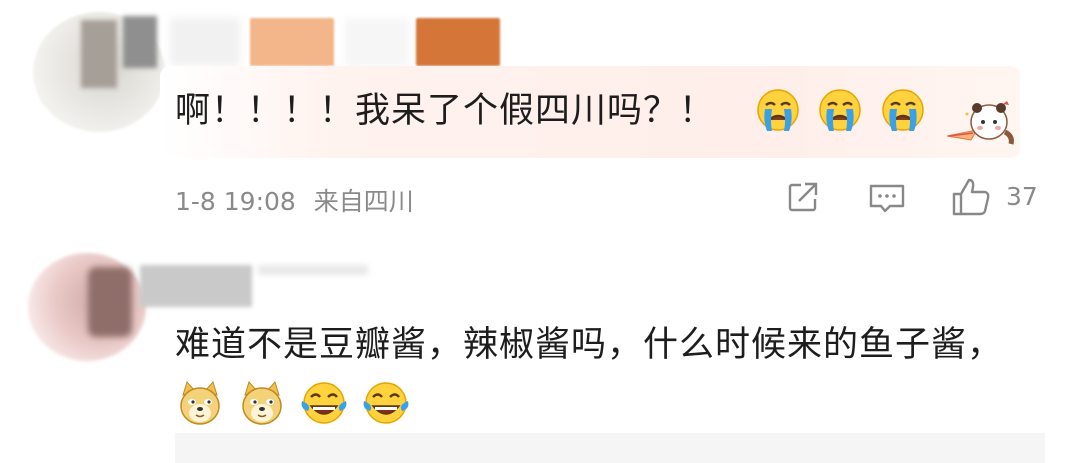 The width and height of the screenshot is (1080, 463). What do you see at coordinates (235, 201) in the screenshot?
I see `comment-time: 1-8 19:08` at bounding box center [235, 201].